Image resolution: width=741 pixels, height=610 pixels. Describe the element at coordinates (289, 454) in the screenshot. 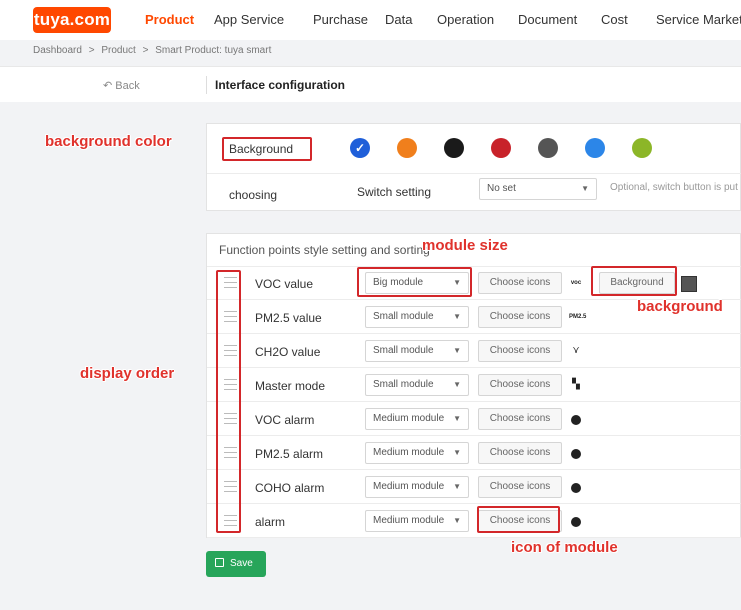

I see `function-point-name: PM2.5 alarm` at that location.